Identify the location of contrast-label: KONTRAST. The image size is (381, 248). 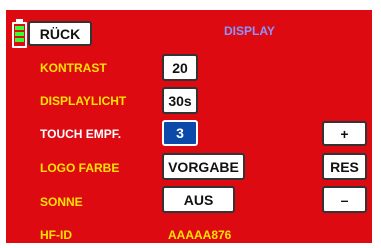
(73, 68).